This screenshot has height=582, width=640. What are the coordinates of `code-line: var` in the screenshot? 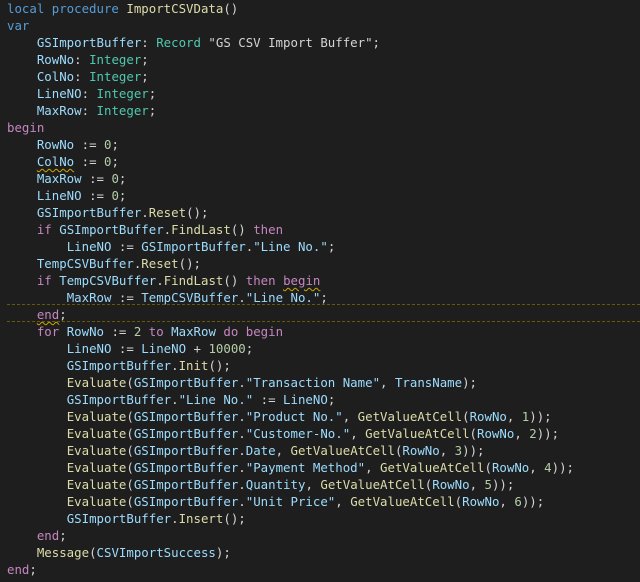 It's located at (323, 25).